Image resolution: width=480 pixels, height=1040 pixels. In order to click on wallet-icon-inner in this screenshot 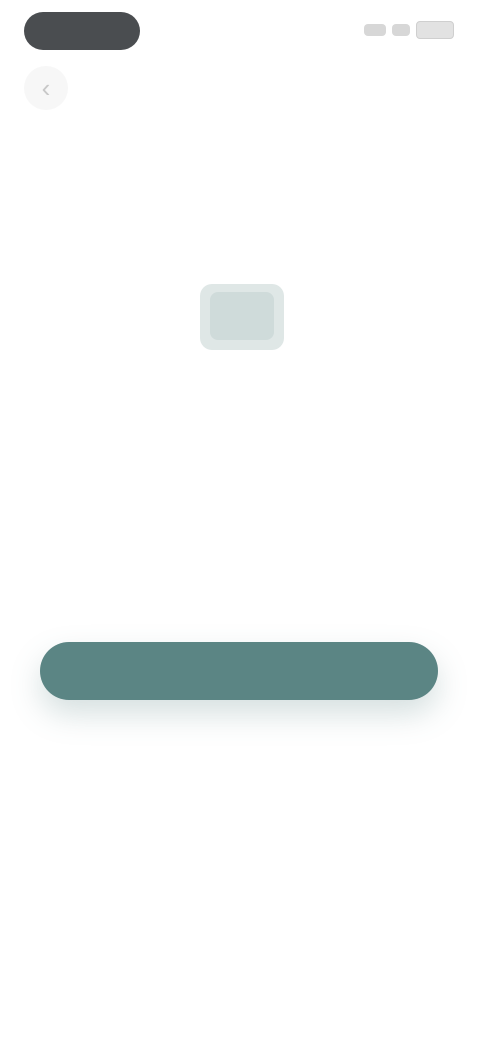, I will do `click(242, 316)`.